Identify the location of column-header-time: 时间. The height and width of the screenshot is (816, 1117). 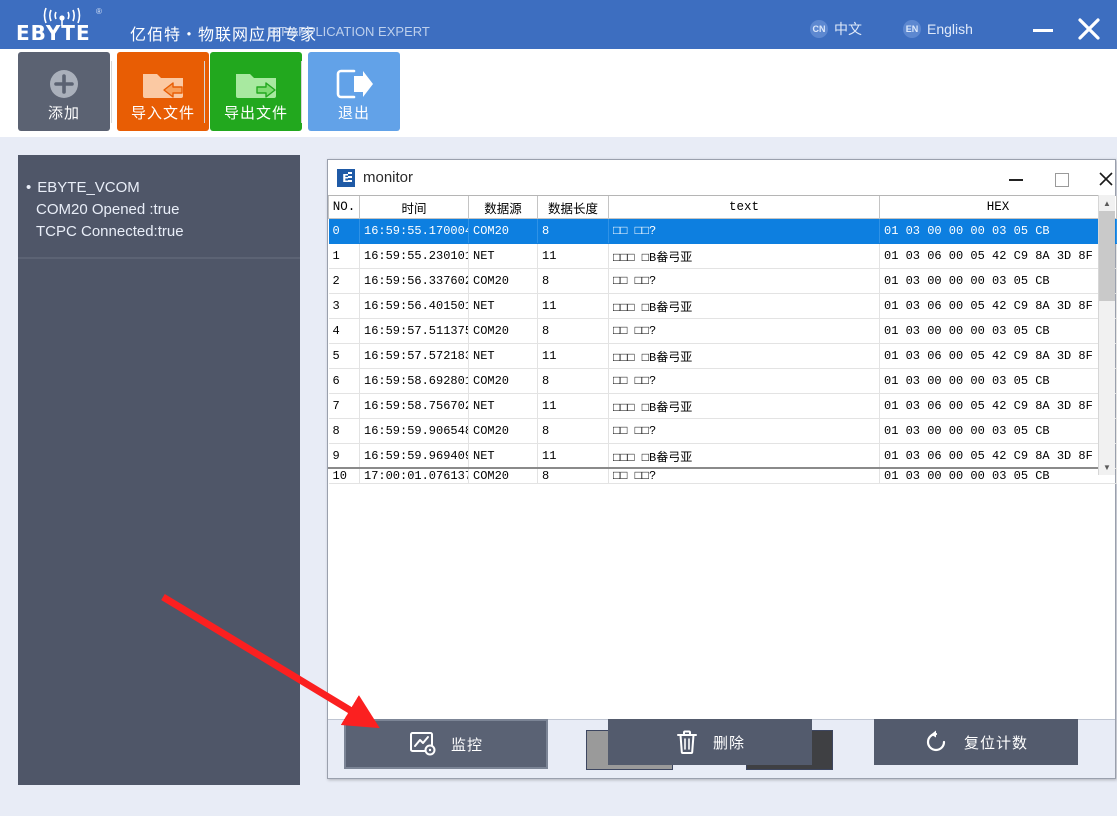
(414, 207).